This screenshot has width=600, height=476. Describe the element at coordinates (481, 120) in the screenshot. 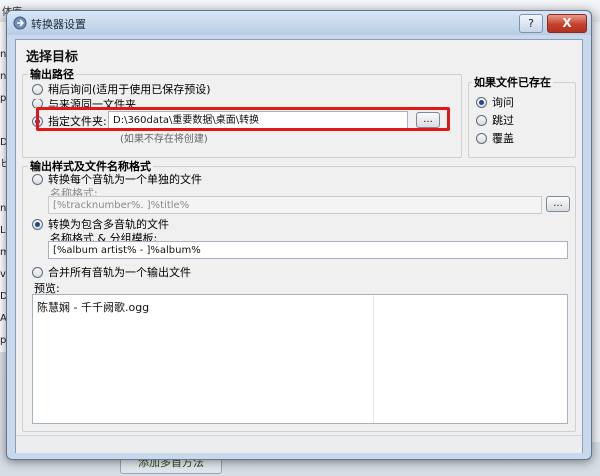

I see `radio-exists-skip` at that location.